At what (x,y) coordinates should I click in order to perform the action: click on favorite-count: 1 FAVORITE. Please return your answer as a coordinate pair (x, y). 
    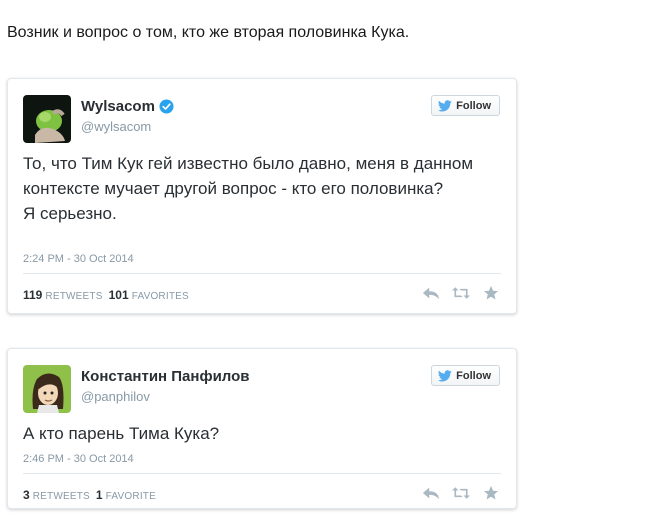
    Looking at the image, I should click on (126, 495).